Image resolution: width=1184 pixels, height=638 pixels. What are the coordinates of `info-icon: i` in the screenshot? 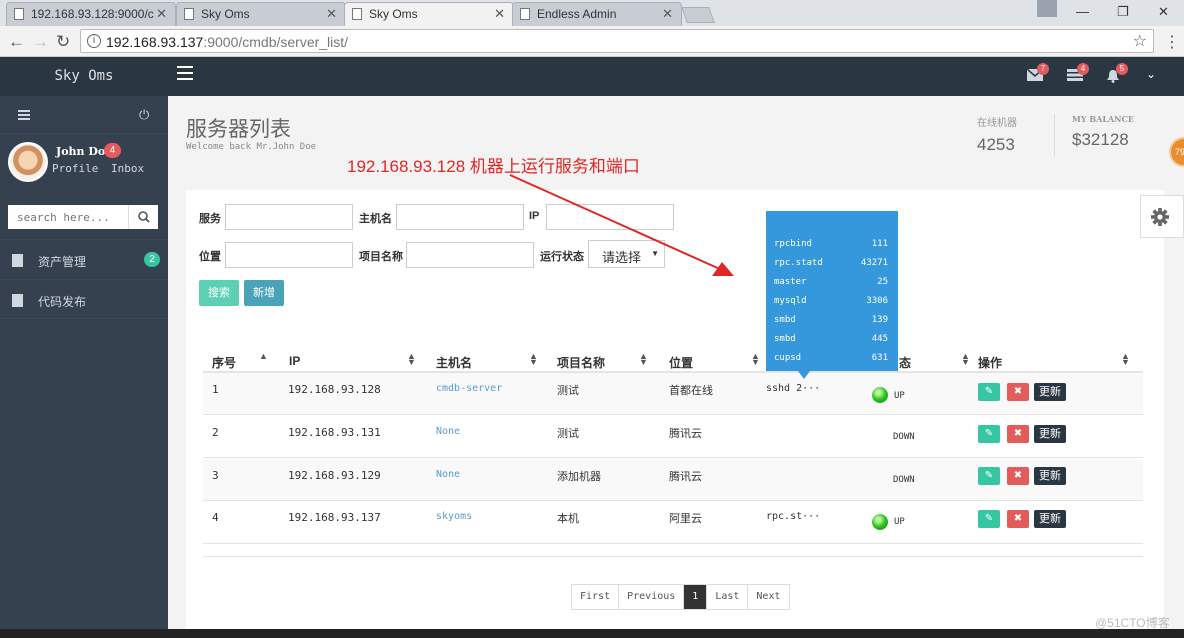 It's located at (94, 41).